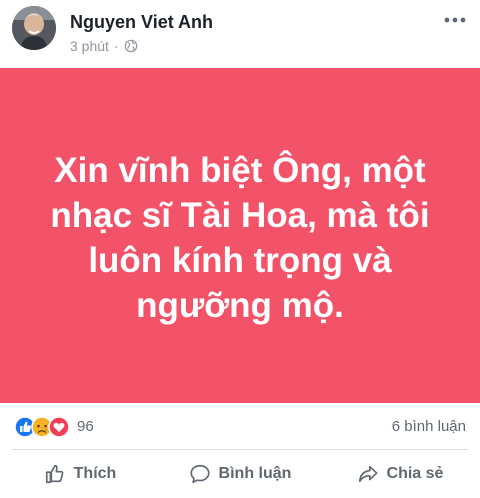  I want to click on post-meta: 3 phút ·, so click(104, 46).